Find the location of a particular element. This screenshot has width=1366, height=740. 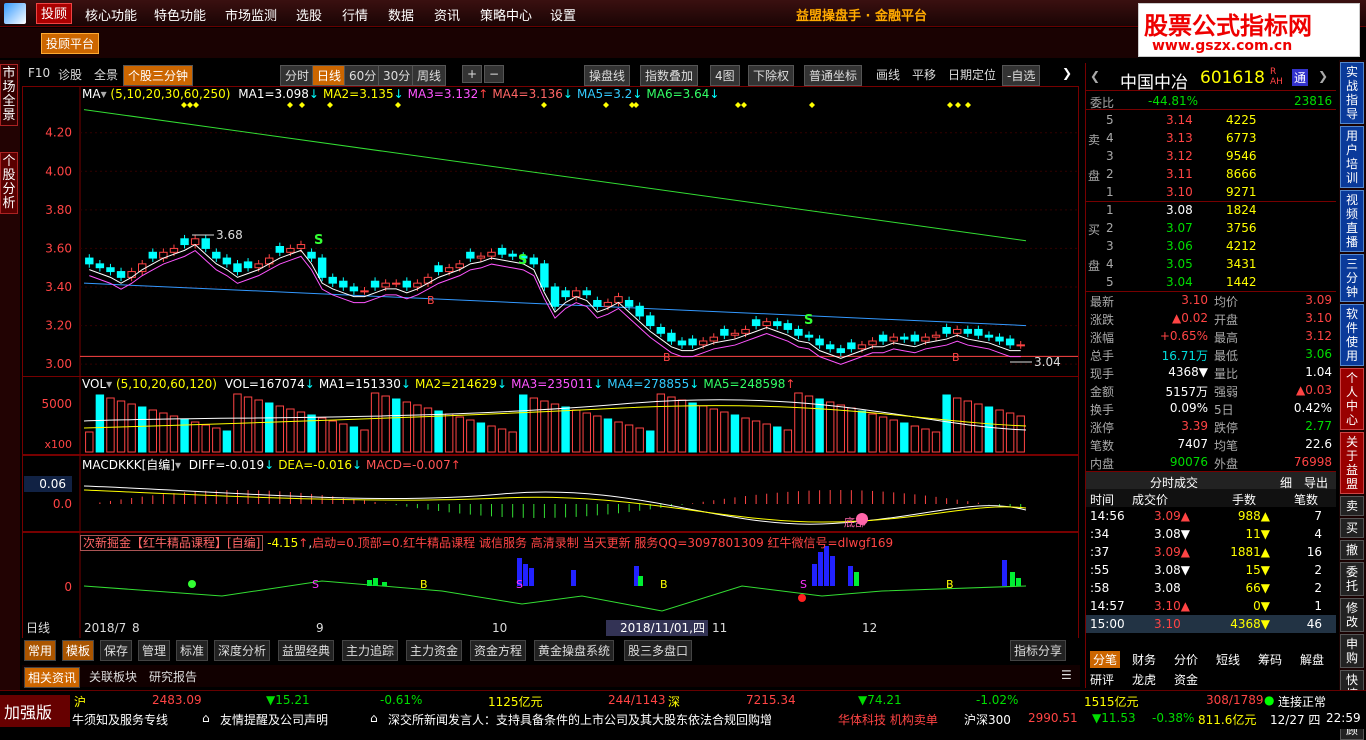

period-week: 周线 is located at coordinates (429, 75).